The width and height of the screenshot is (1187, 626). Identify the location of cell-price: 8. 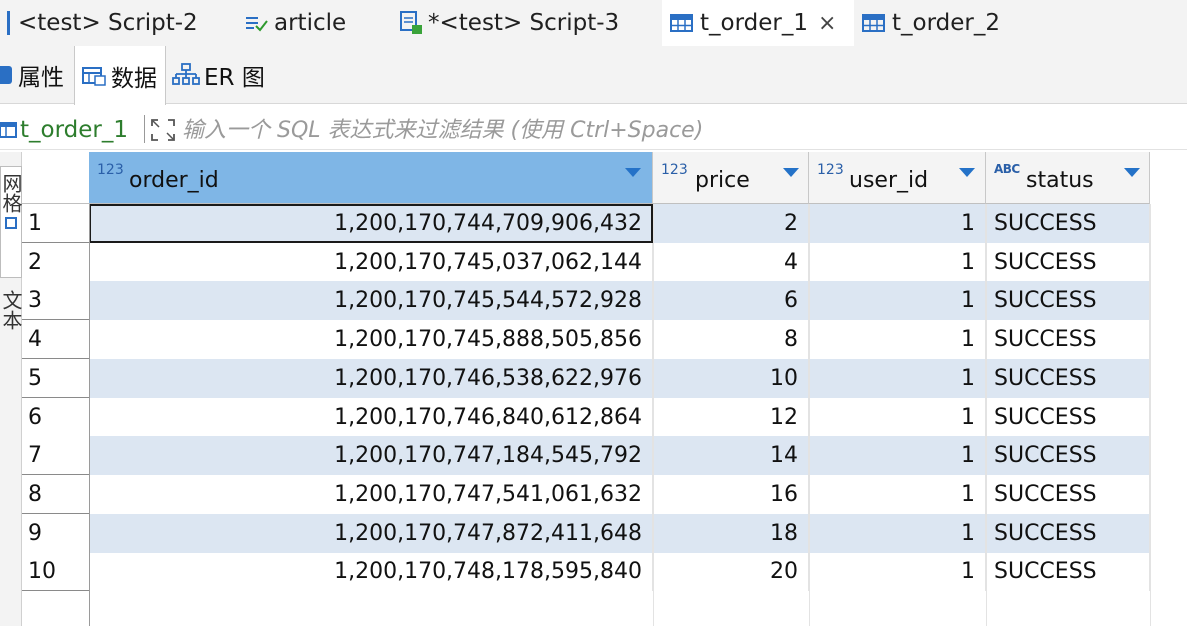
(731, 340).